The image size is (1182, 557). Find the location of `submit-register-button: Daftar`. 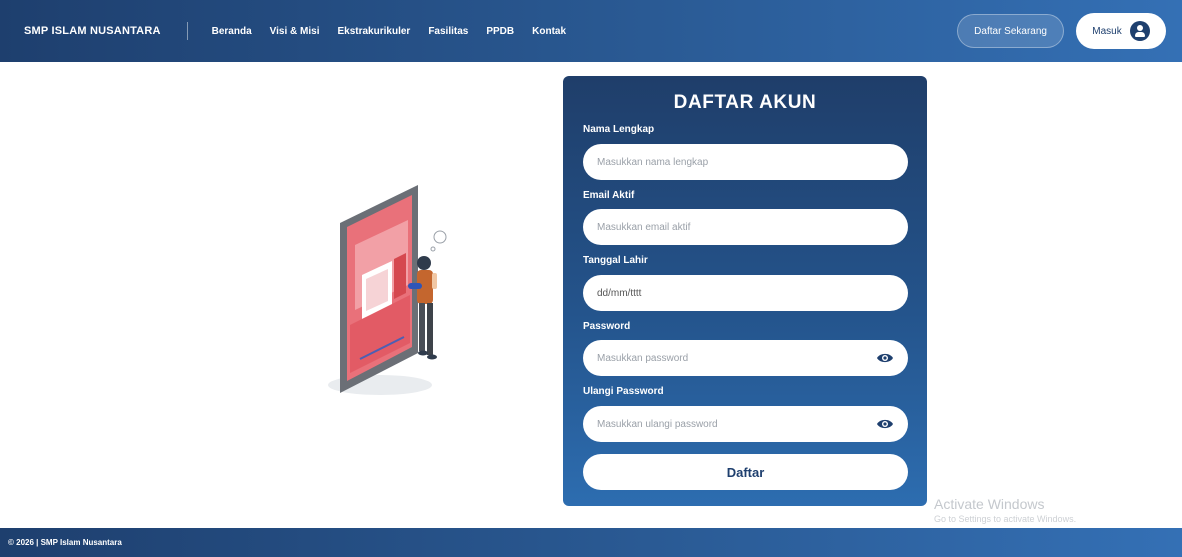

submit-register-button: Daftar is located at coordinates (745, 472).